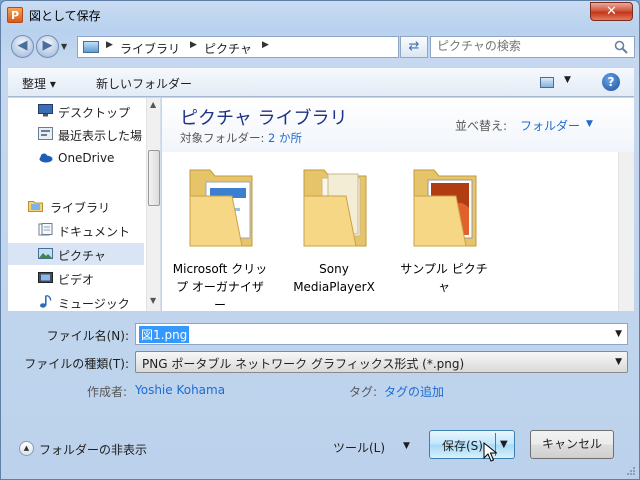 This screenshot has width=640, height=480. I want to click on author-label: 作成者:, so click(107, 392).